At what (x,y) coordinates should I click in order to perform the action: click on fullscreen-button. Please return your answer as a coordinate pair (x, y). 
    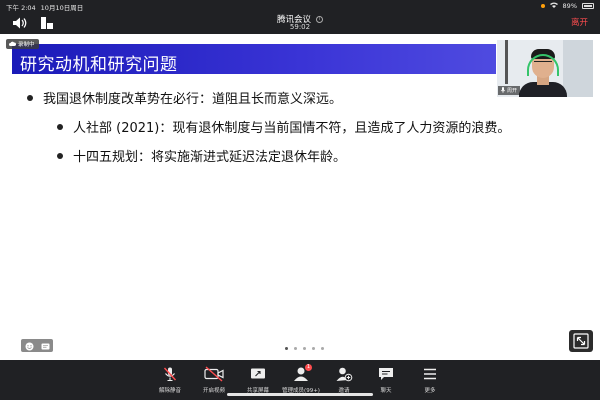
    Looking at the image, I should click on (581, 341).